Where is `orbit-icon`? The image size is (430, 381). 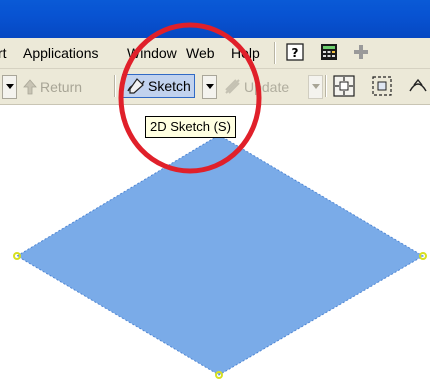
orbit-icon is located at coordinates (418, 85).